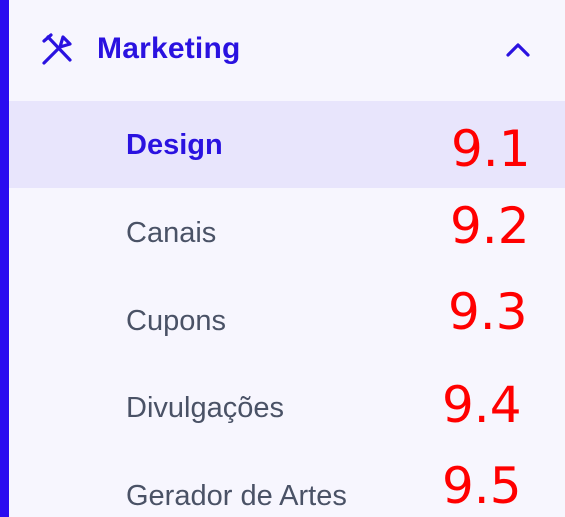 The height and width of the screenshot is (517, 565). What do you see at coordinates (491, 149) in the screenshot?
I see `annotation-label: 9.1` at bounding box center [491, 149].